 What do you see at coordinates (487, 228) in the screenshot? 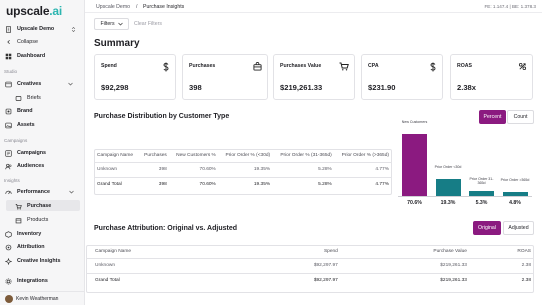
I see `original-toggle: Original` at bounding box center [487, 228].